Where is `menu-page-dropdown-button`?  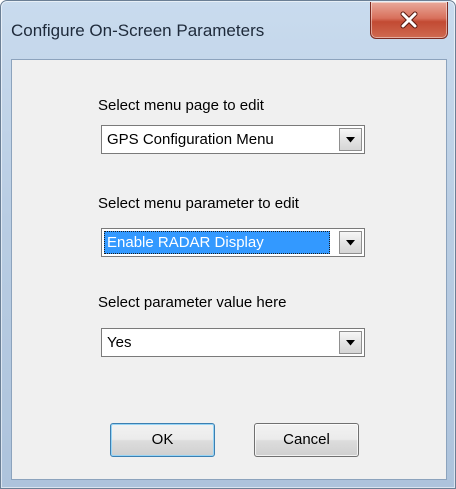 menu-page-dropdown-button is located at coordinates (350, 139).